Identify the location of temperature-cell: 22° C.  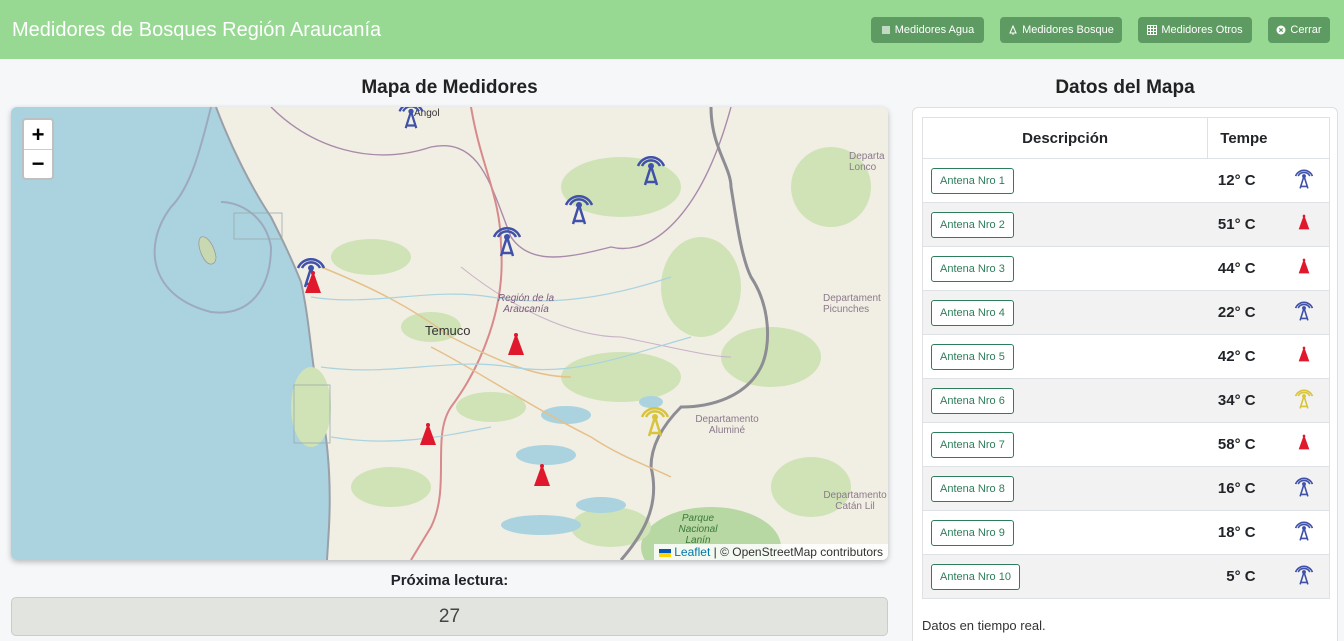
(1243, 312).